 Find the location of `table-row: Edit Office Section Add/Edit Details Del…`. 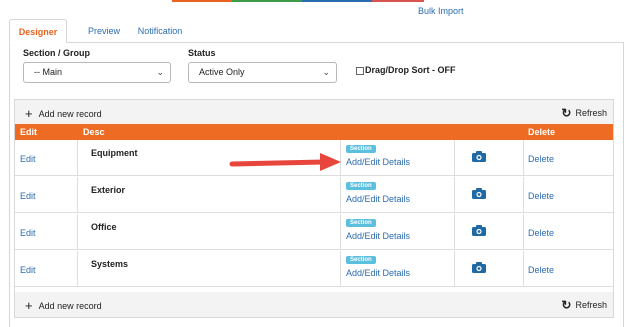

table-row: Edit Office Section Add/Edit Details Del… is located at coordinates (314, 232).